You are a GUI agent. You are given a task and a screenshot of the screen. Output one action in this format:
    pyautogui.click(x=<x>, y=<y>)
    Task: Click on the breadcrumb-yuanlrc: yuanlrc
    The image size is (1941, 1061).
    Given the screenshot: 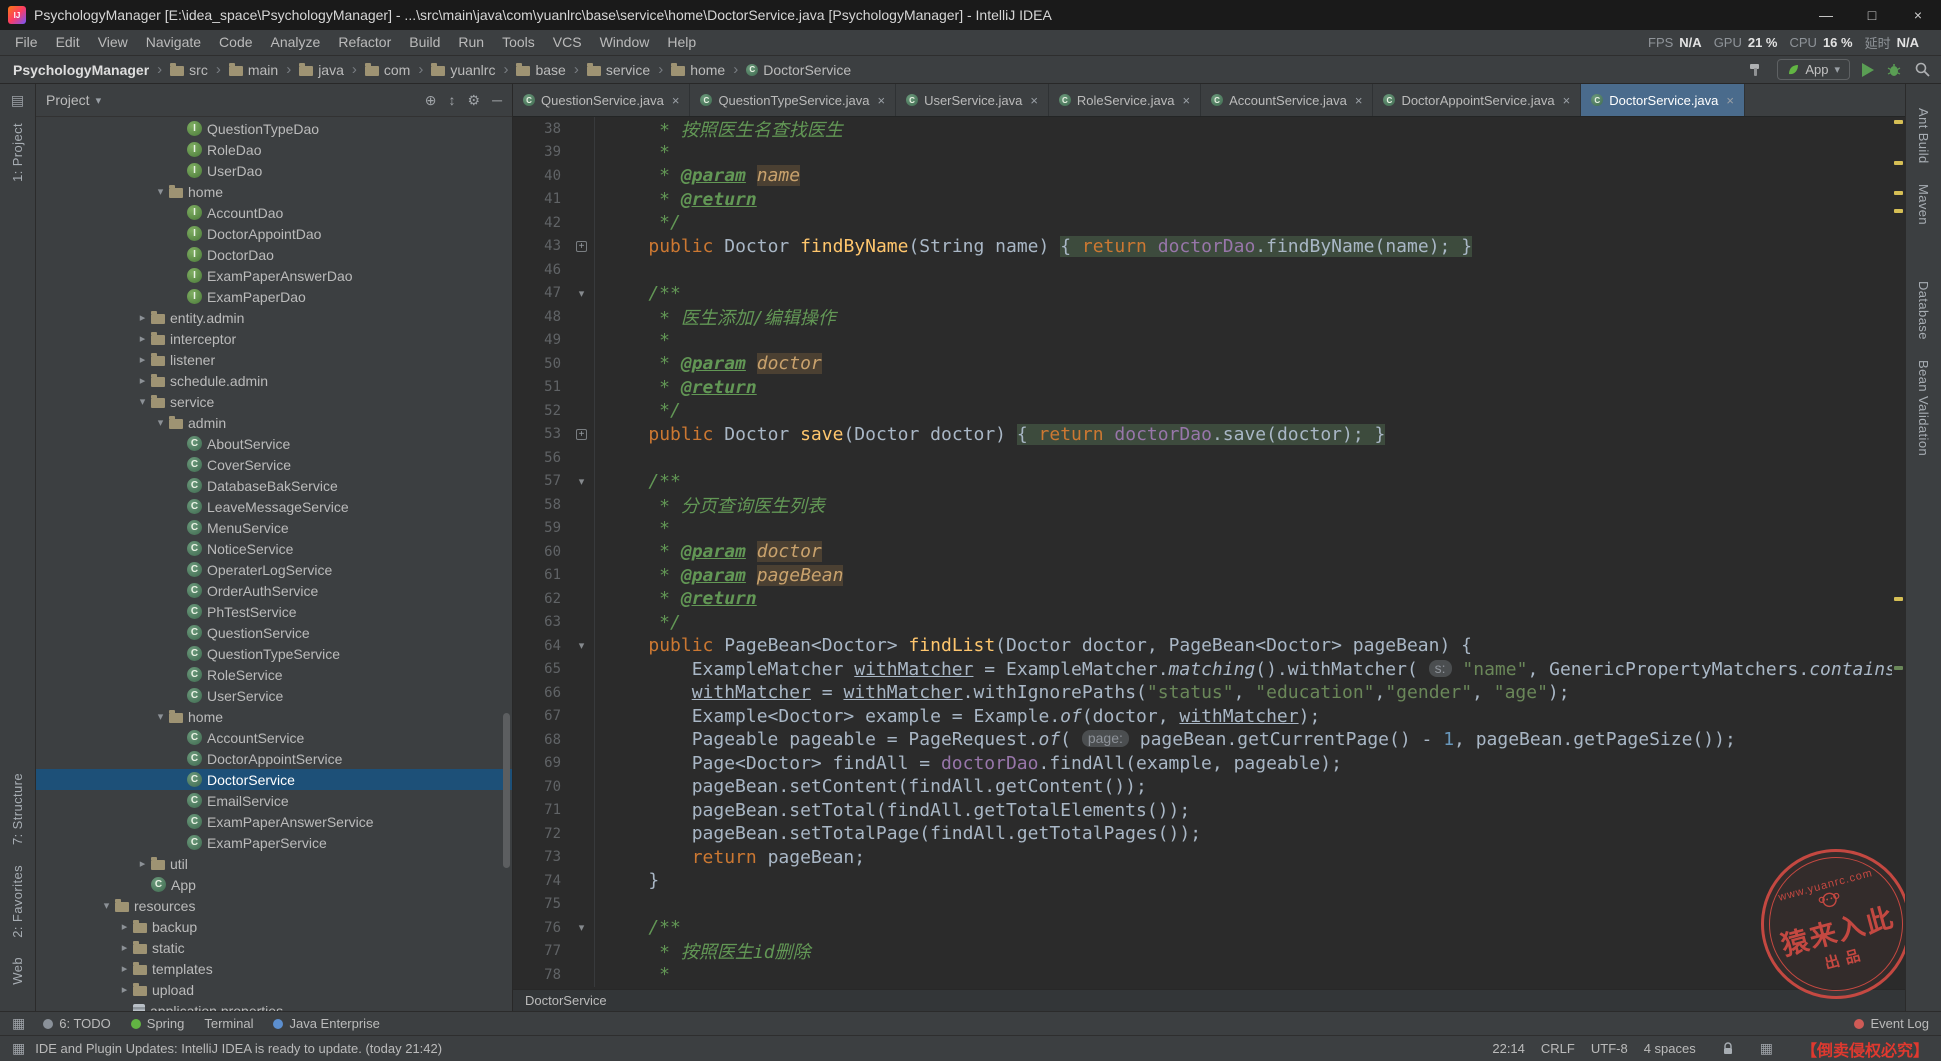 What is the action you would take?
    pyautogui.click(x=463, y=70)
    